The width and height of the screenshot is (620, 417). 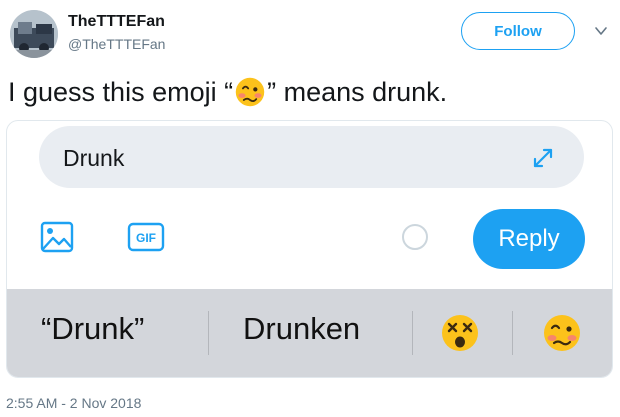 What do you see at coordinates (311, 157) in the screenshot?
I see `reply-compose-field: Drunk` at bounding box center [311, 157].